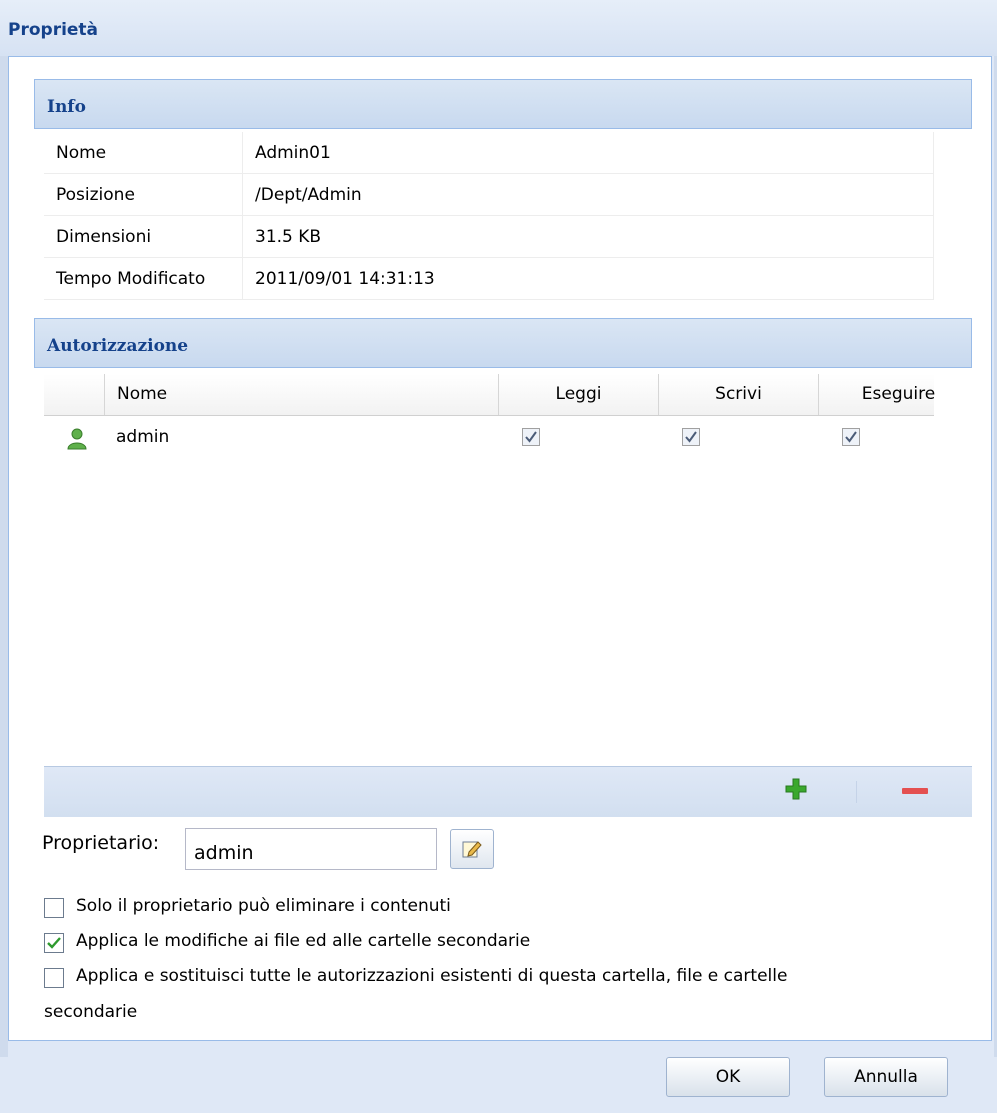 Image resolution: width=997 pixels, height=1113 pixels. What do you see at coordinates (588, 194) in the screenshot?
I see `info-value: /Dept/Admin` at bounding box center [588, 194].